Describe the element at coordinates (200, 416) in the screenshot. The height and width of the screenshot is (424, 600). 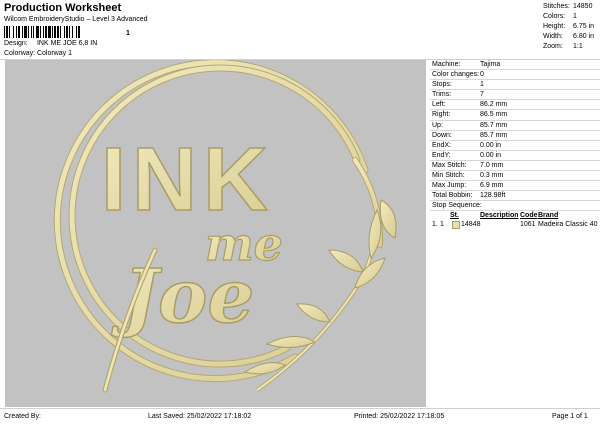
I see `last-saved: Last Saved: 25/02/2022 17:18:02` at that location.